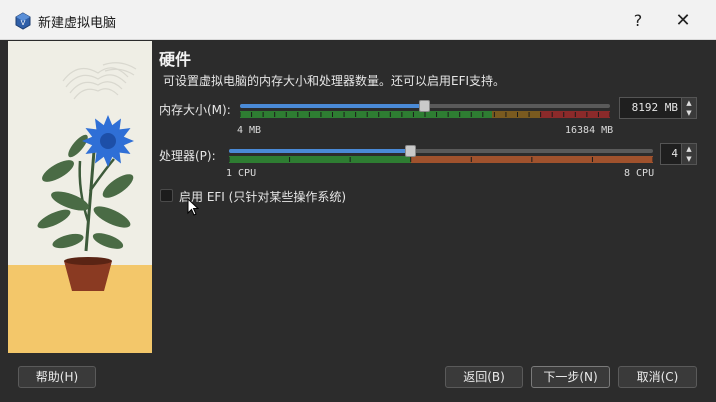 The height and width of the screenshot is (402, 716). I want to click on window-title: 新建虚拟电脑, so click(77, 23).